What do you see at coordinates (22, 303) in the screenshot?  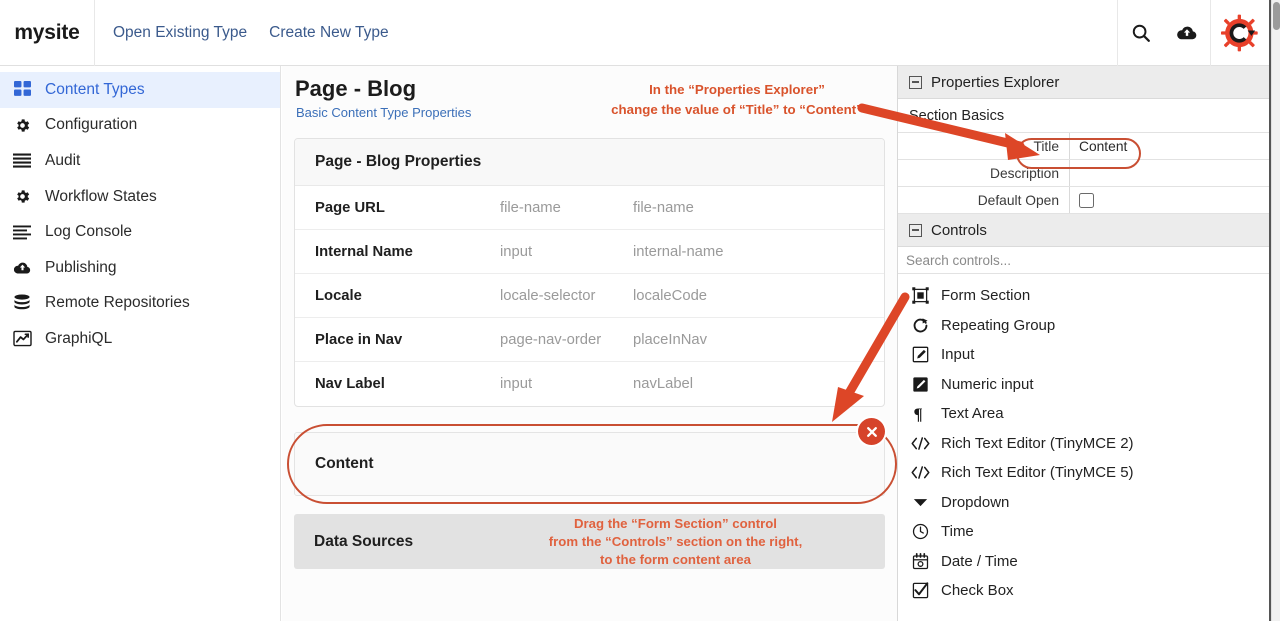 I see `database-icon` at bounding box center [22, 303].